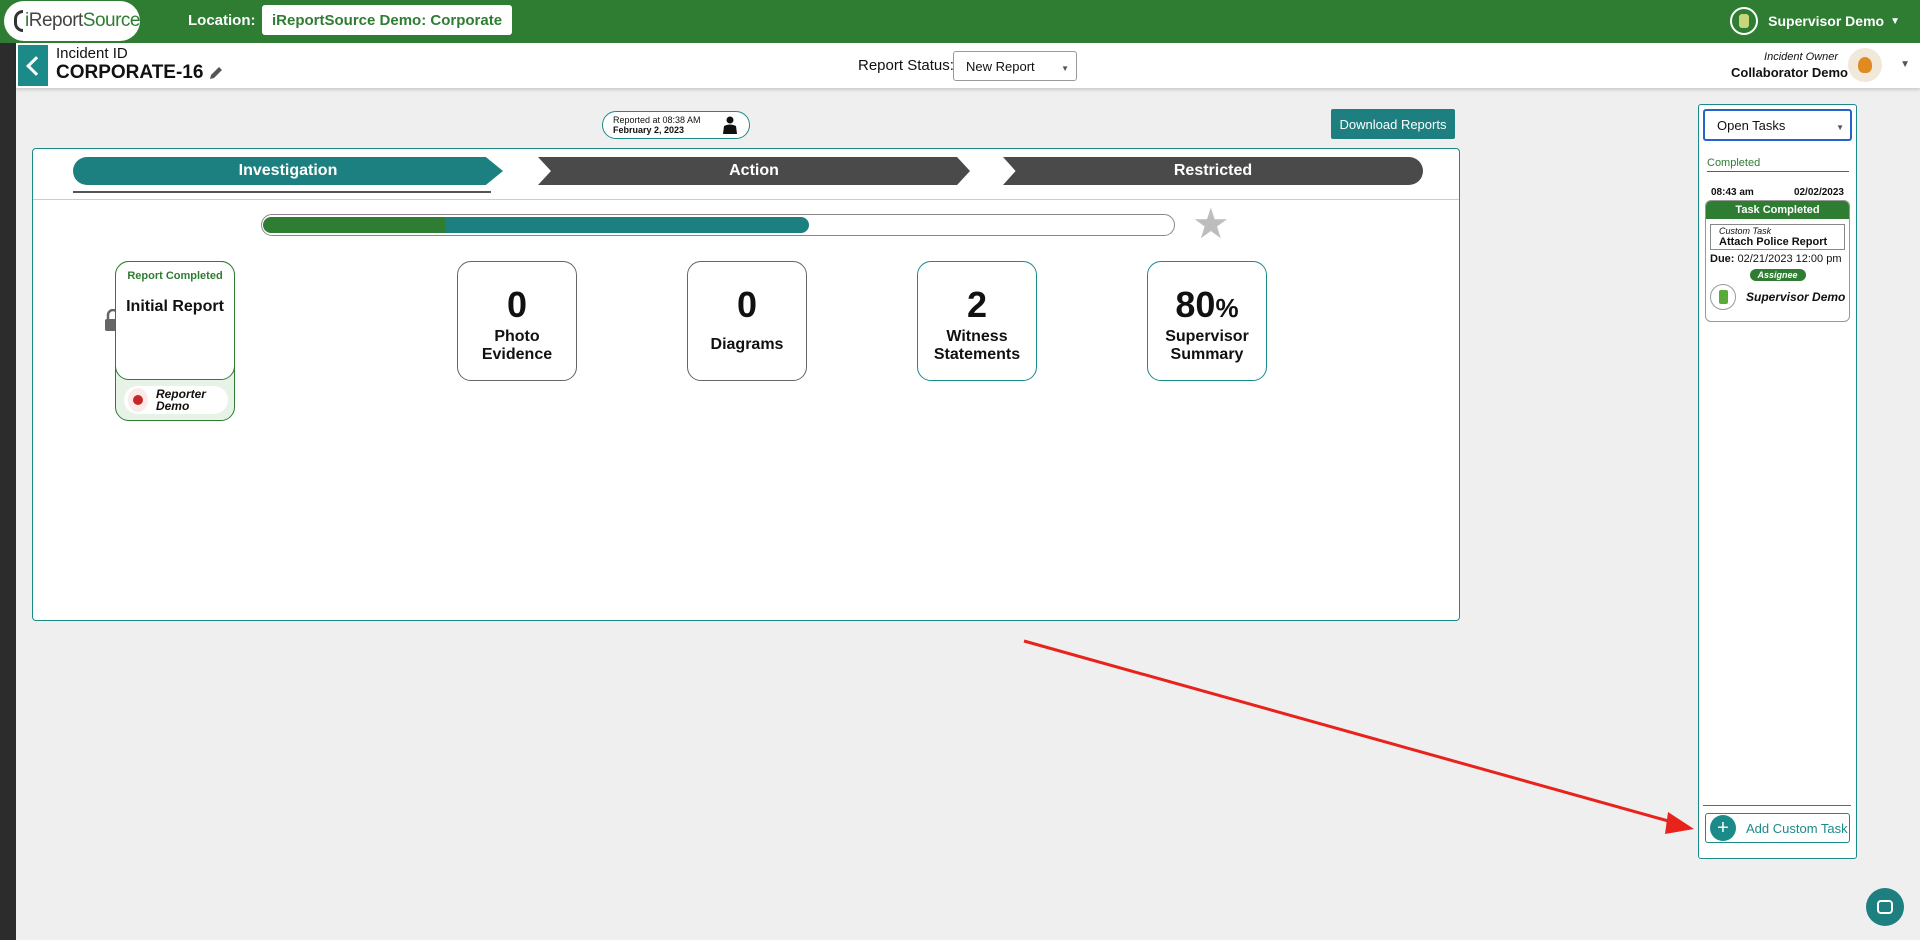  What do you see at coordinates (1777, 275) in the screenshot?
I see `assignee-badge: Assignee` at bounding box center [1777, 275].